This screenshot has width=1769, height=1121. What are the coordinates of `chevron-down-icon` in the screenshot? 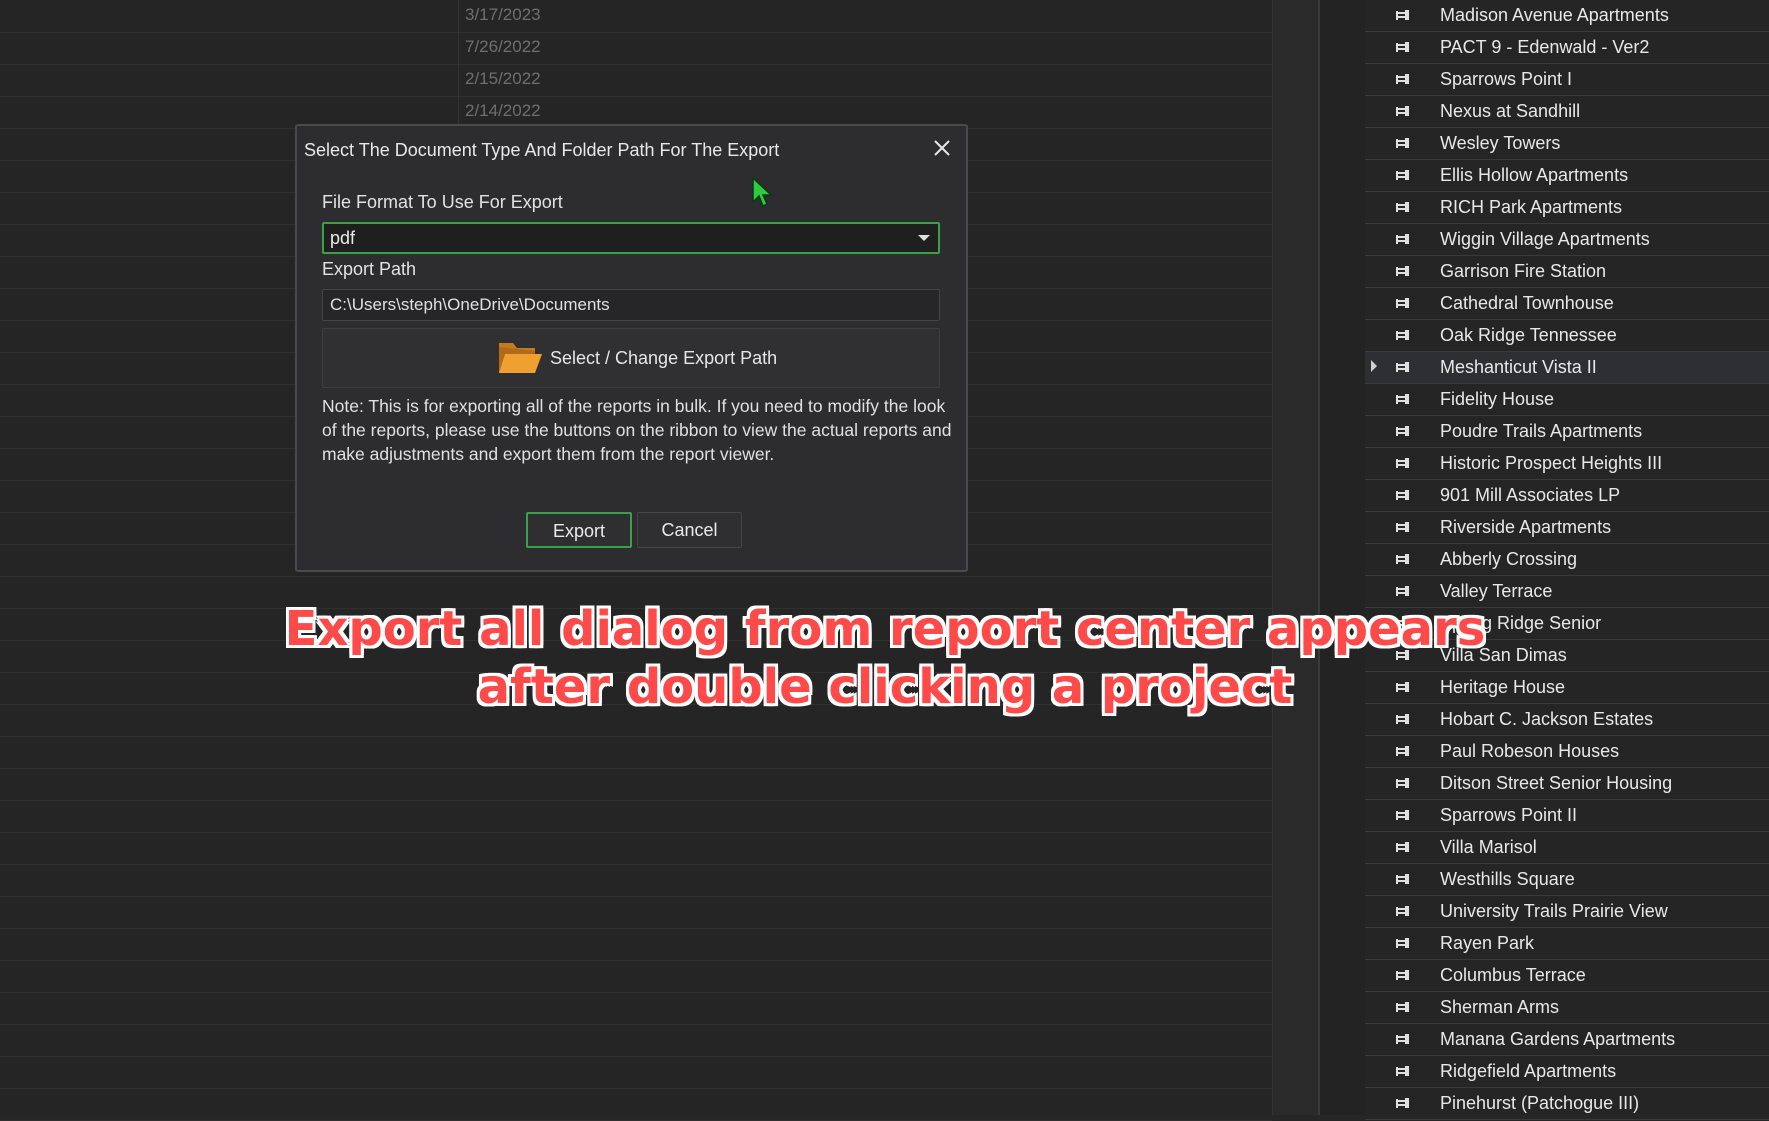 It's located at (924, 238).